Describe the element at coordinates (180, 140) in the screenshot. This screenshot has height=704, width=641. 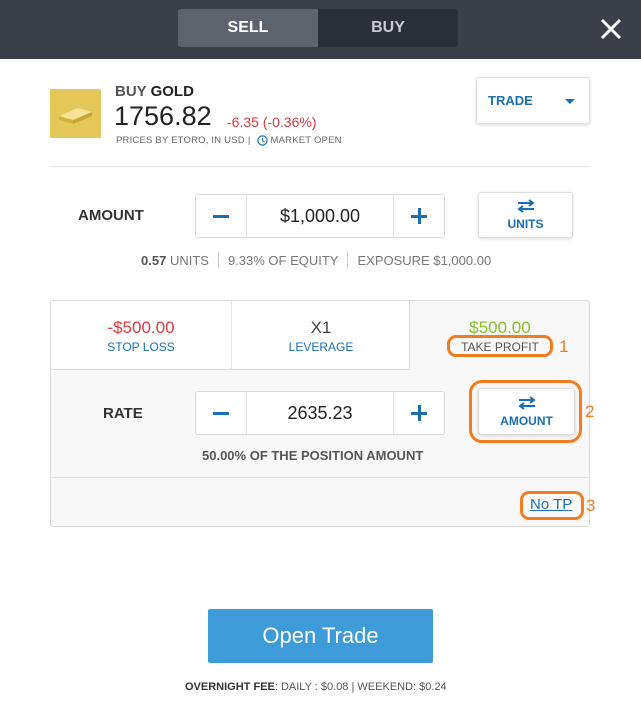
I see `price-source: PRICES BY ETORO, IN USD` at that location.